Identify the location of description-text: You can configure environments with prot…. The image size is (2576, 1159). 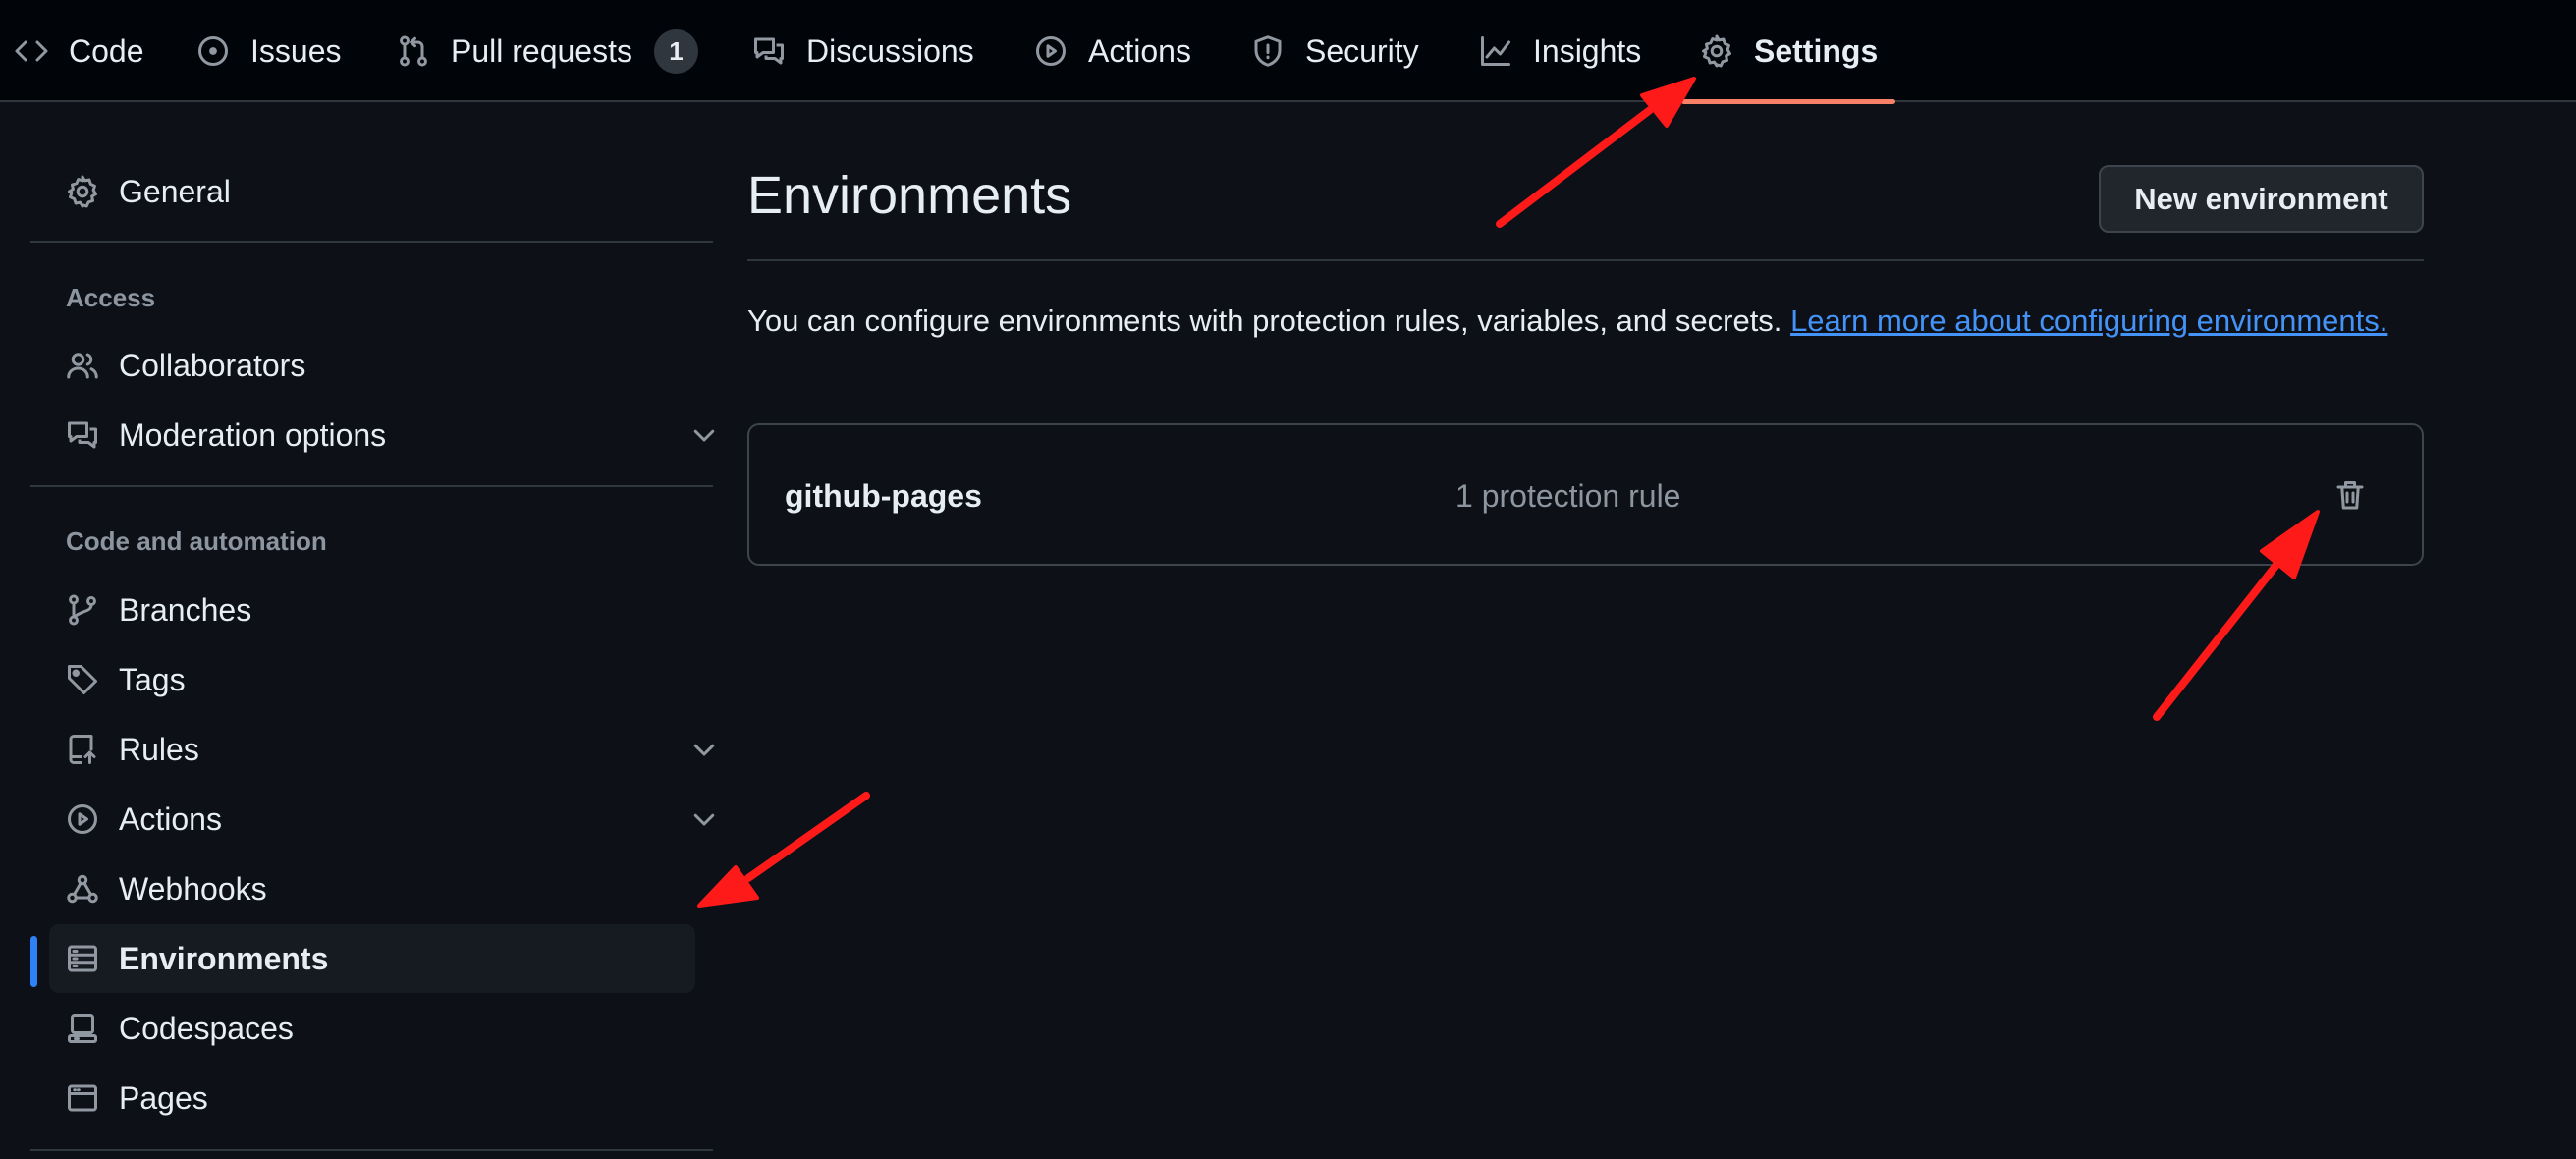
(1265, 321).